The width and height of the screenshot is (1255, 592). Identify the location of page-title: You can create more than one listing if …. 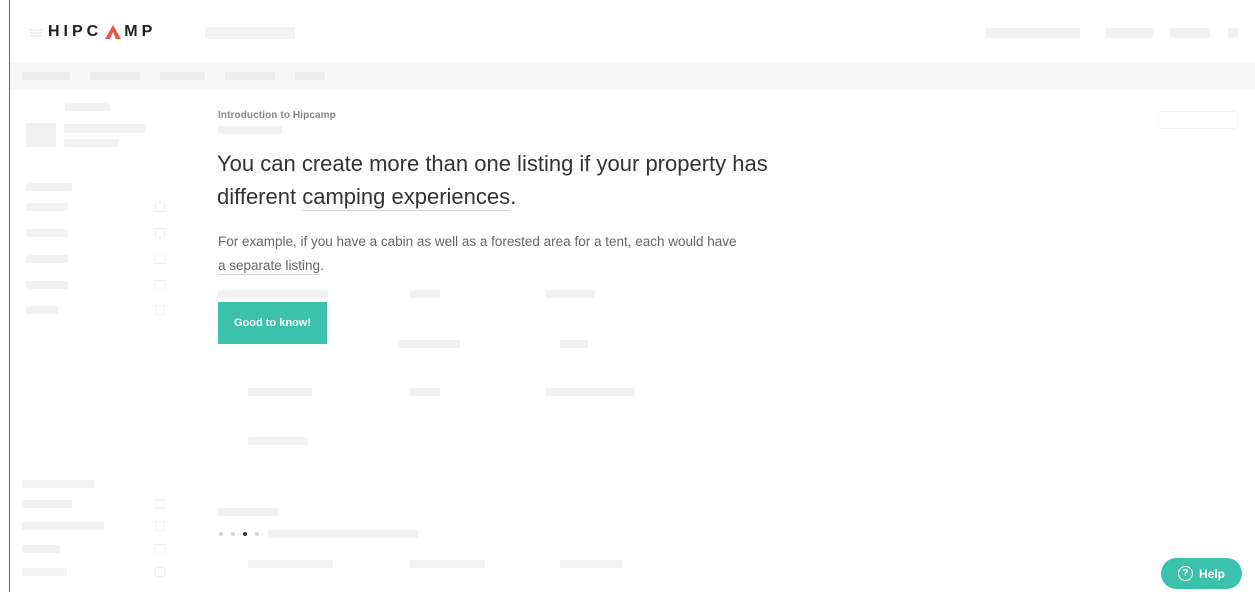
(527, 180).